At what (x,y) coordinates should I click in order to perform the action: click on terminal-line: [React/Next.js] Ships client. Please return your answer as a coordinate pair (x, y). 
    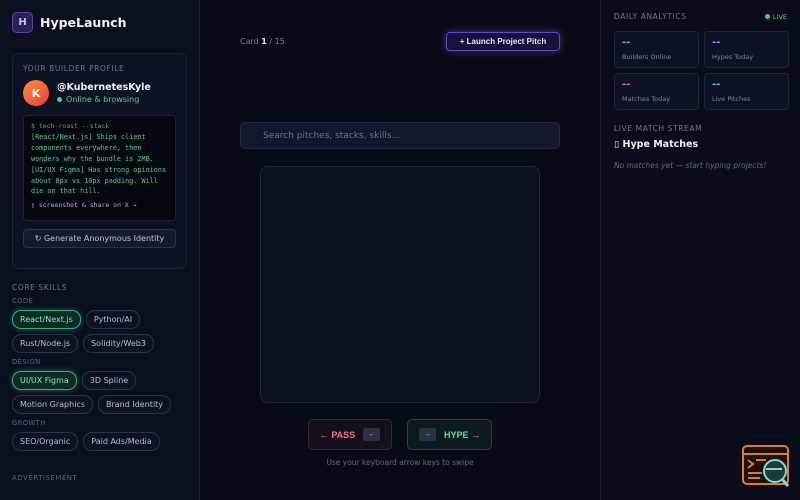
    Looking at the image, I should click on (88, 137).